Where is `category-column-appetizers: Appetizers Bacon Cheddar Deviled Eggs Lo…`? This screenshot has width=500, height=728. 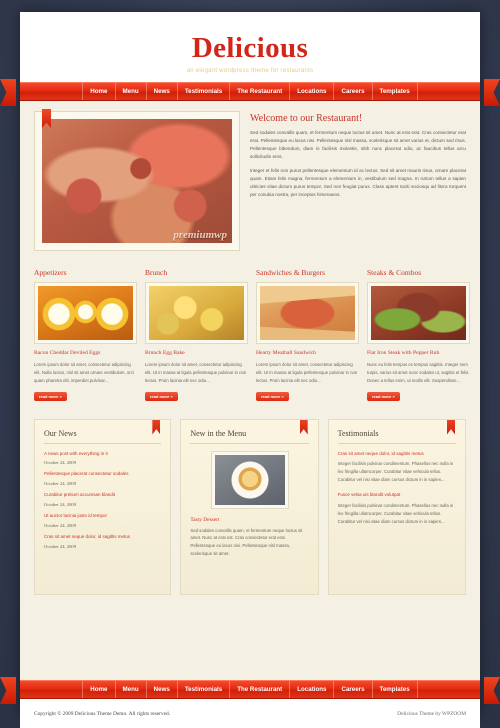
category-column-appetizers: Appetizers Bacon Cheddar Deviled Eggs Lo… is located at coordinates (85, 335).